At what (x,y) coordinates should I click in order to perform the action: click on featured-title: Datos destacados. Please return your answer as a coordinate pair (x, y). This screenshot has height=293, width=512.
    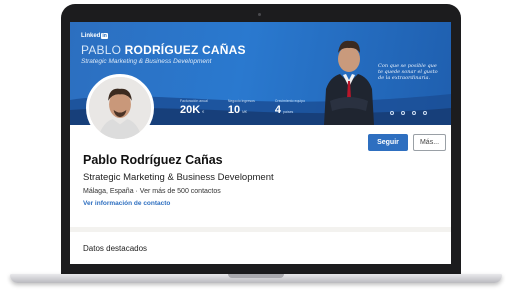
    Looking at the image, I should click on (115, 248).